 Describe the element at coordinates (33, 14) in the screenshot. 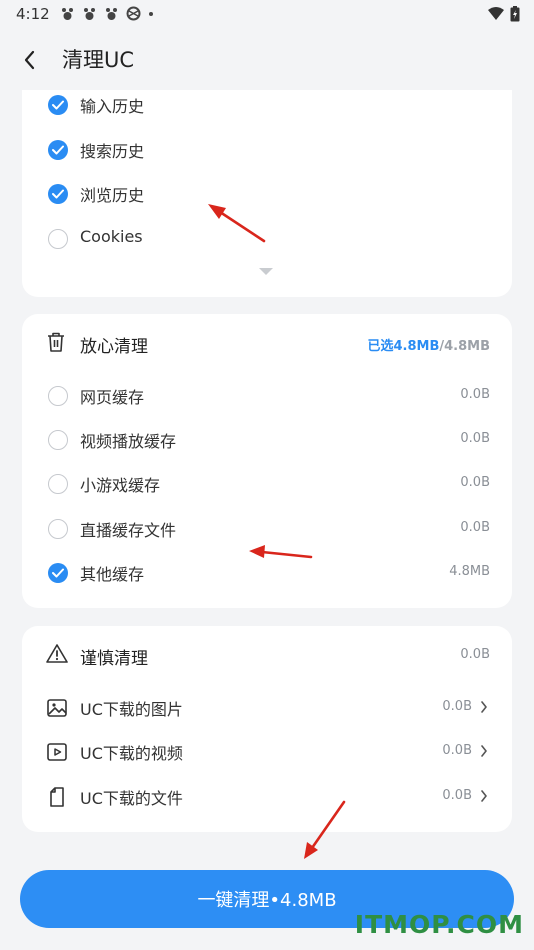

I see `status-time: 4:12` at that location.